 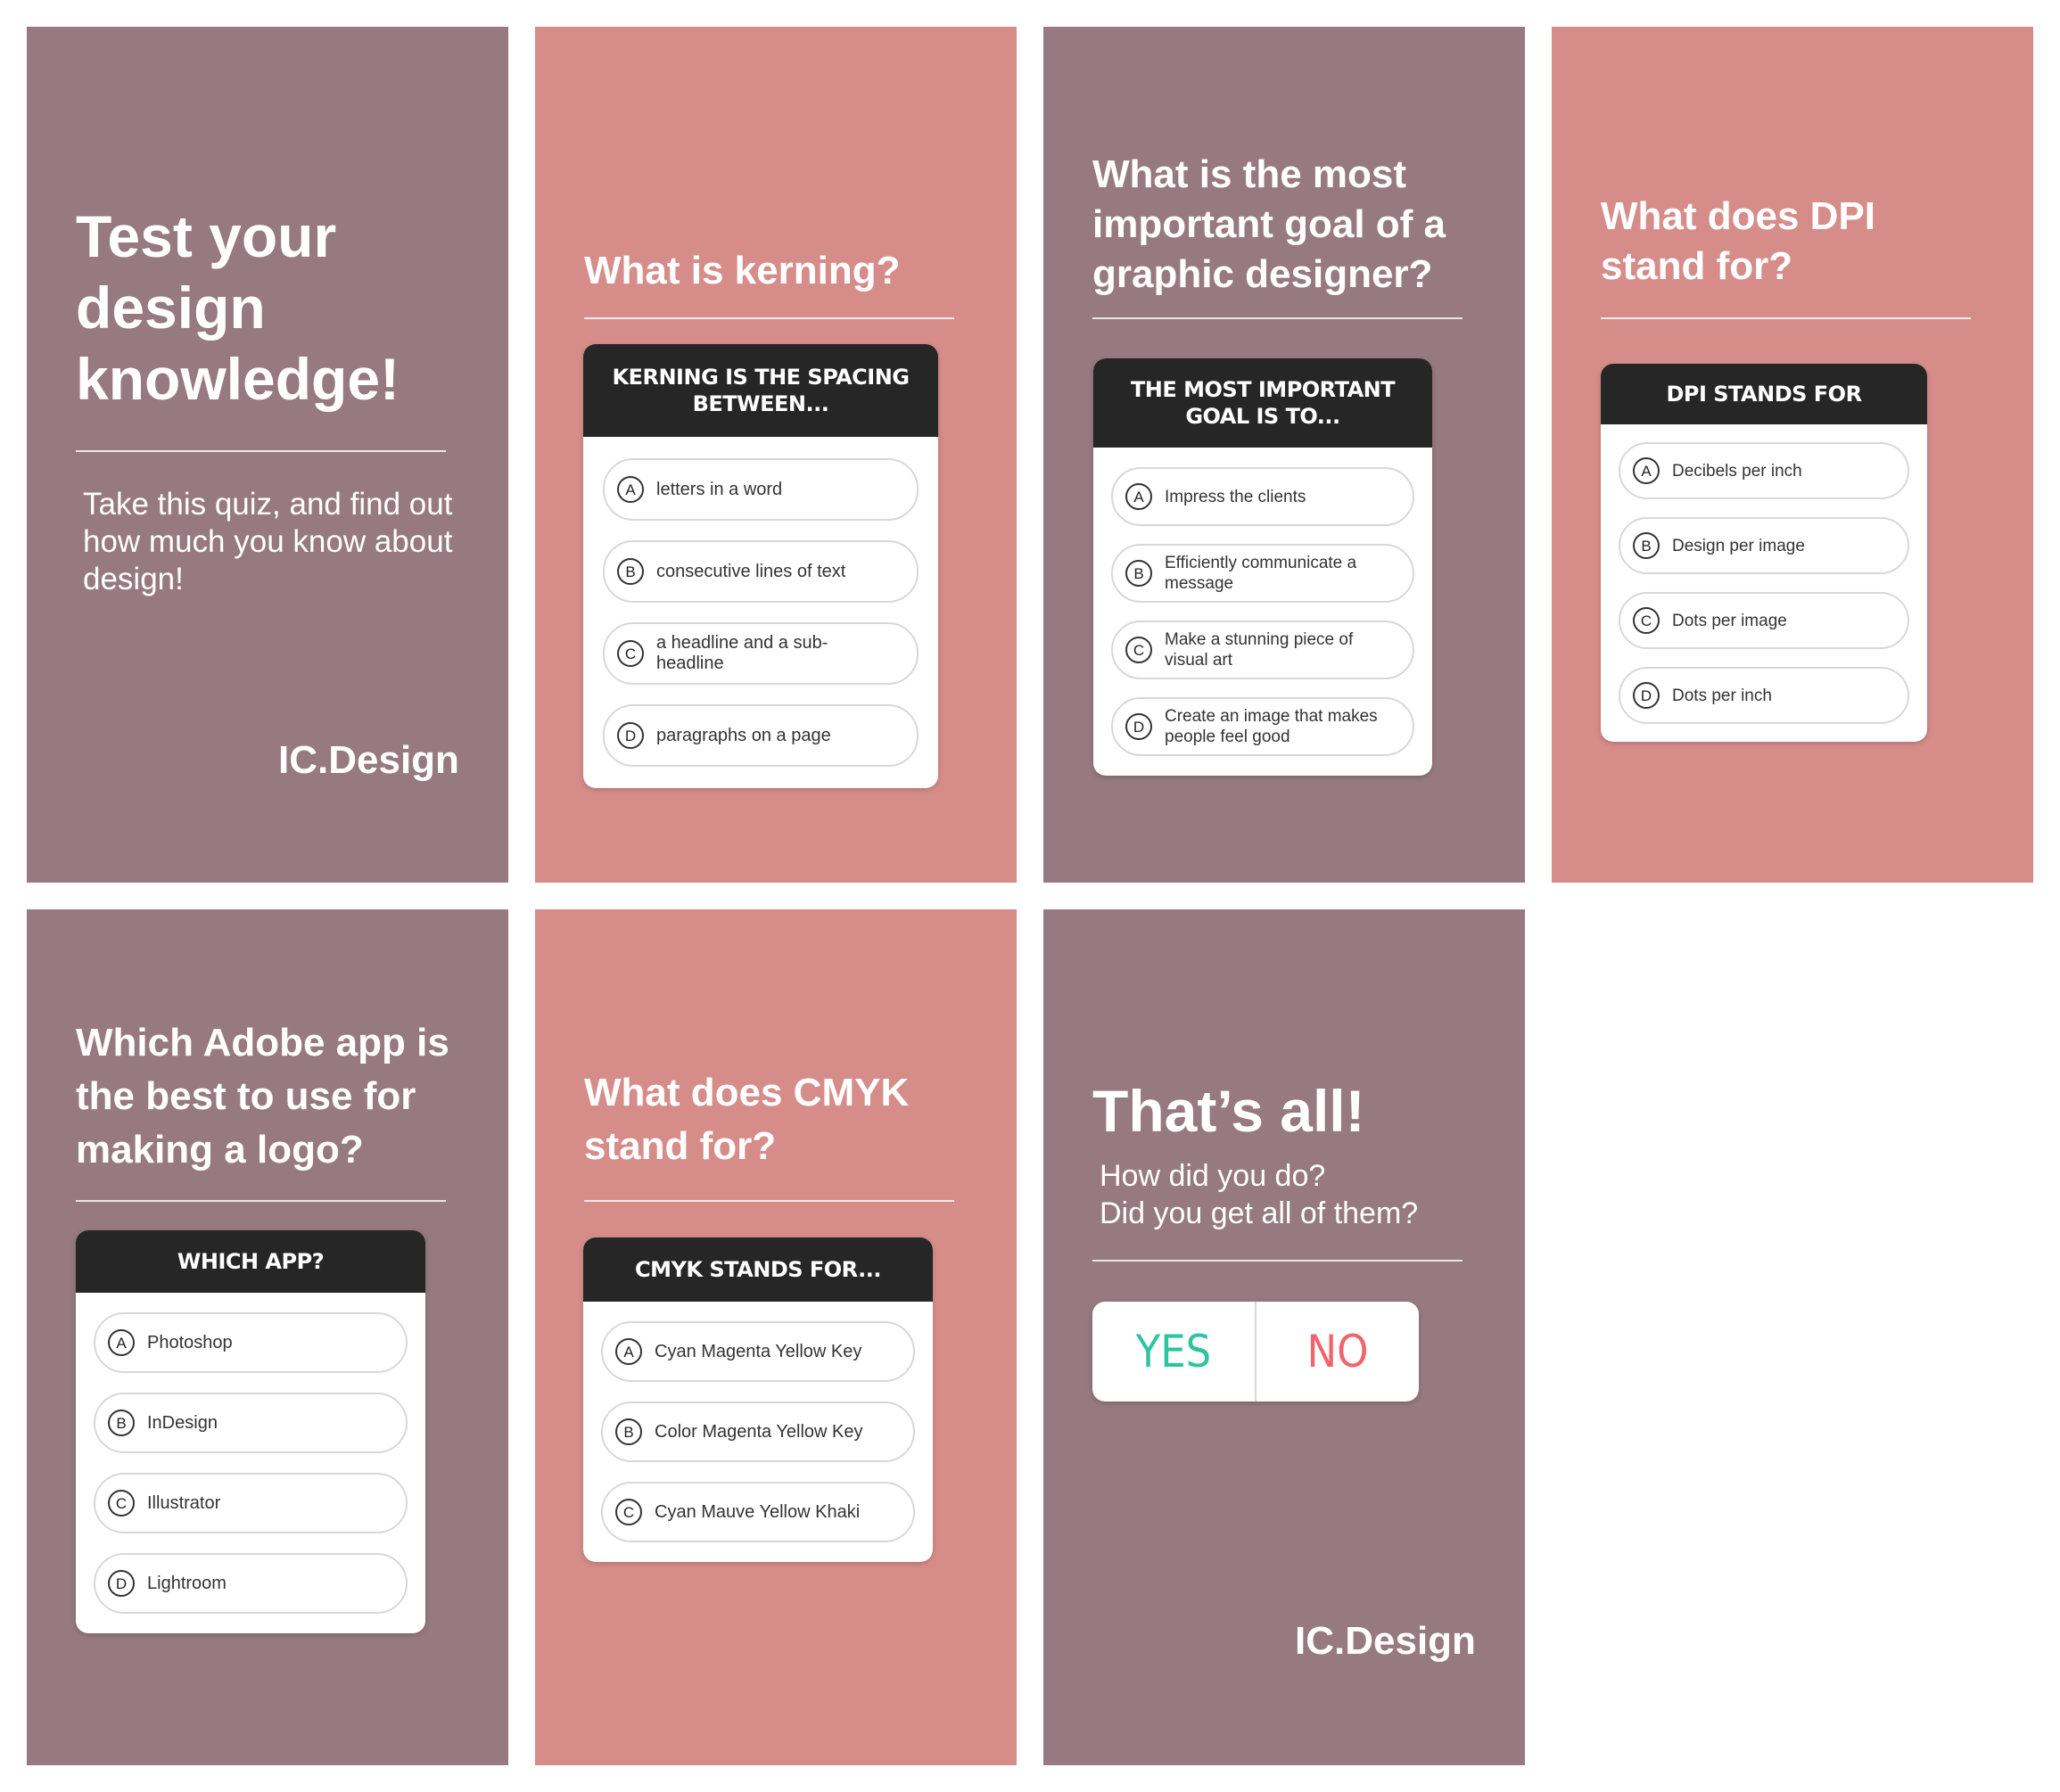 I want to click on option-label: Color Magenta Yellow Key, so click(x=759, y=1432).